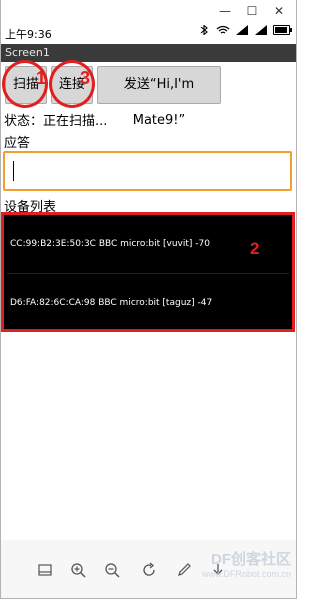 Image resolution: width=320 pixels, height=600 pixels. Describe the element at coordinates (242, 30) in the screenshot. I see `signal-icon` at that location.